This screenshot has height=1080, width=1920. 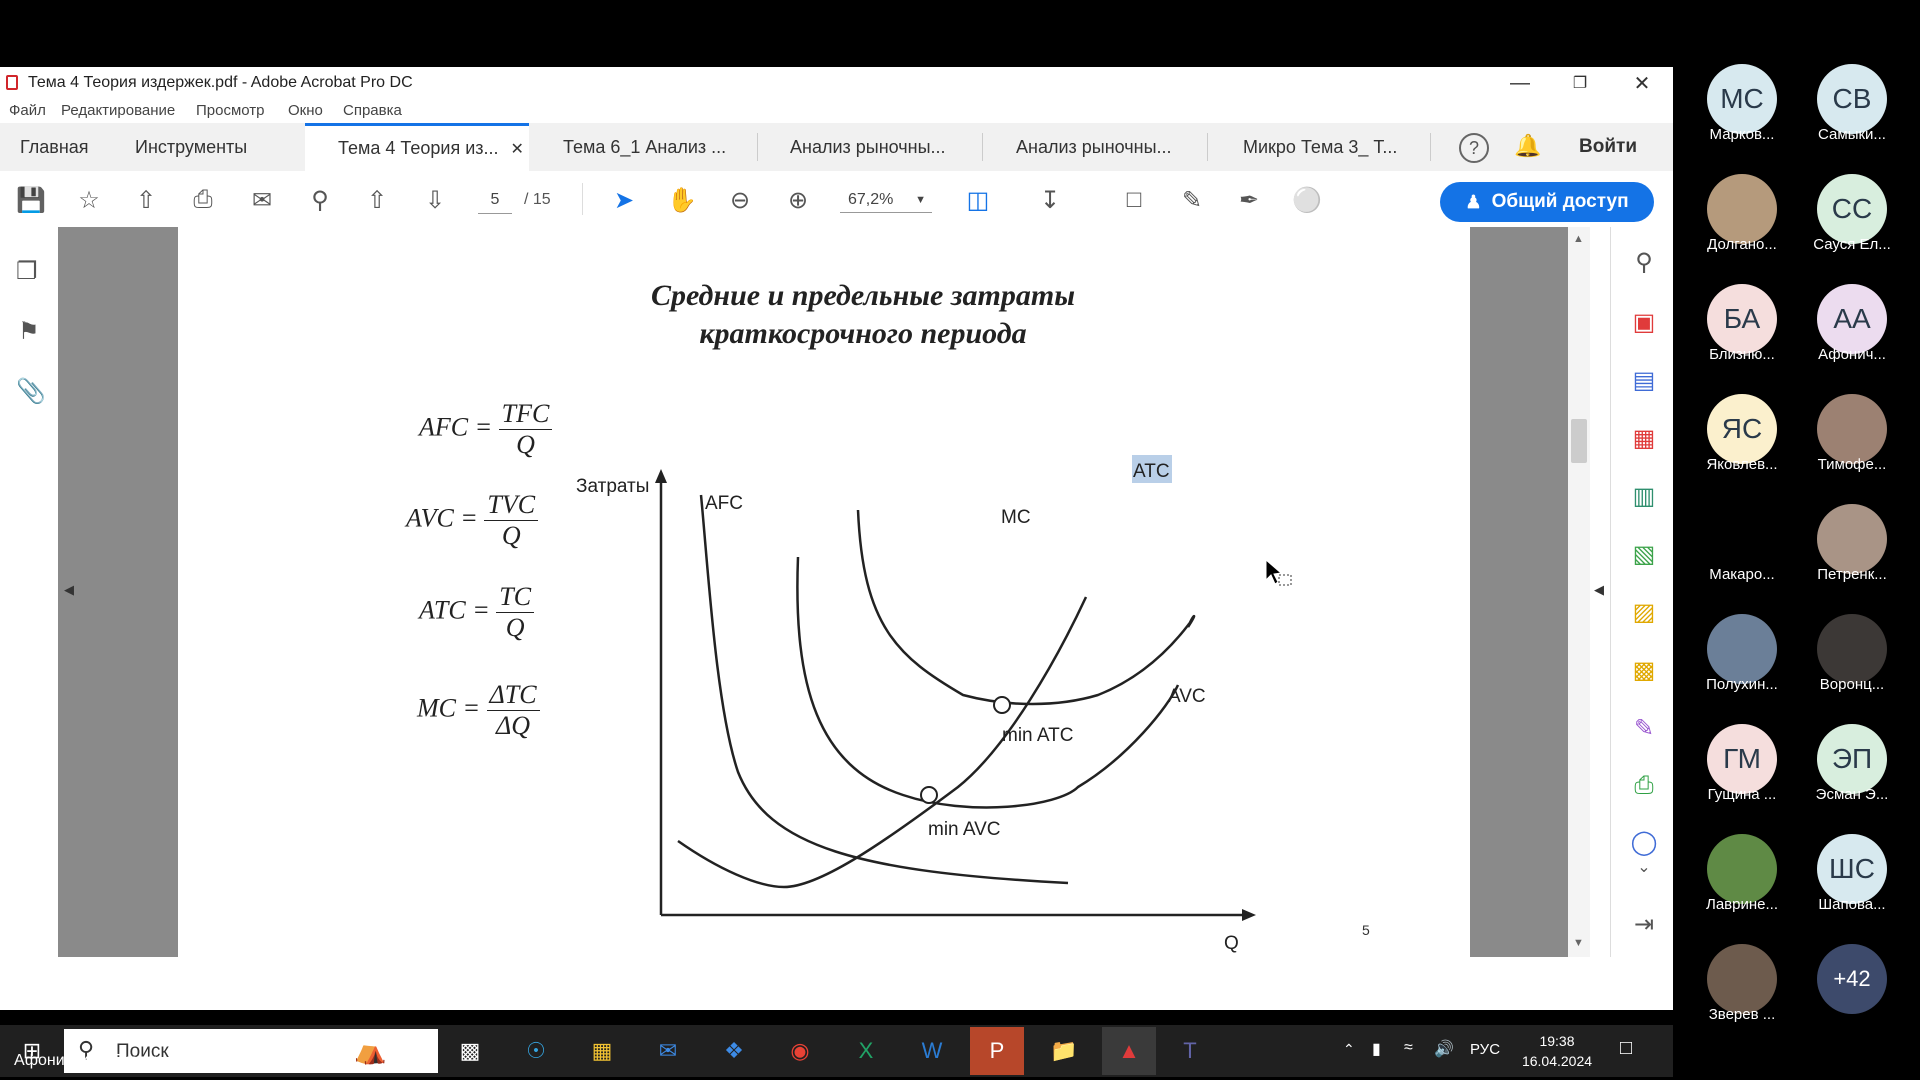 What do you see at coordinates (320, 200) in the screenshot?
I see `search-zoom-icon: ⚲` at bounding box center [320, 200].